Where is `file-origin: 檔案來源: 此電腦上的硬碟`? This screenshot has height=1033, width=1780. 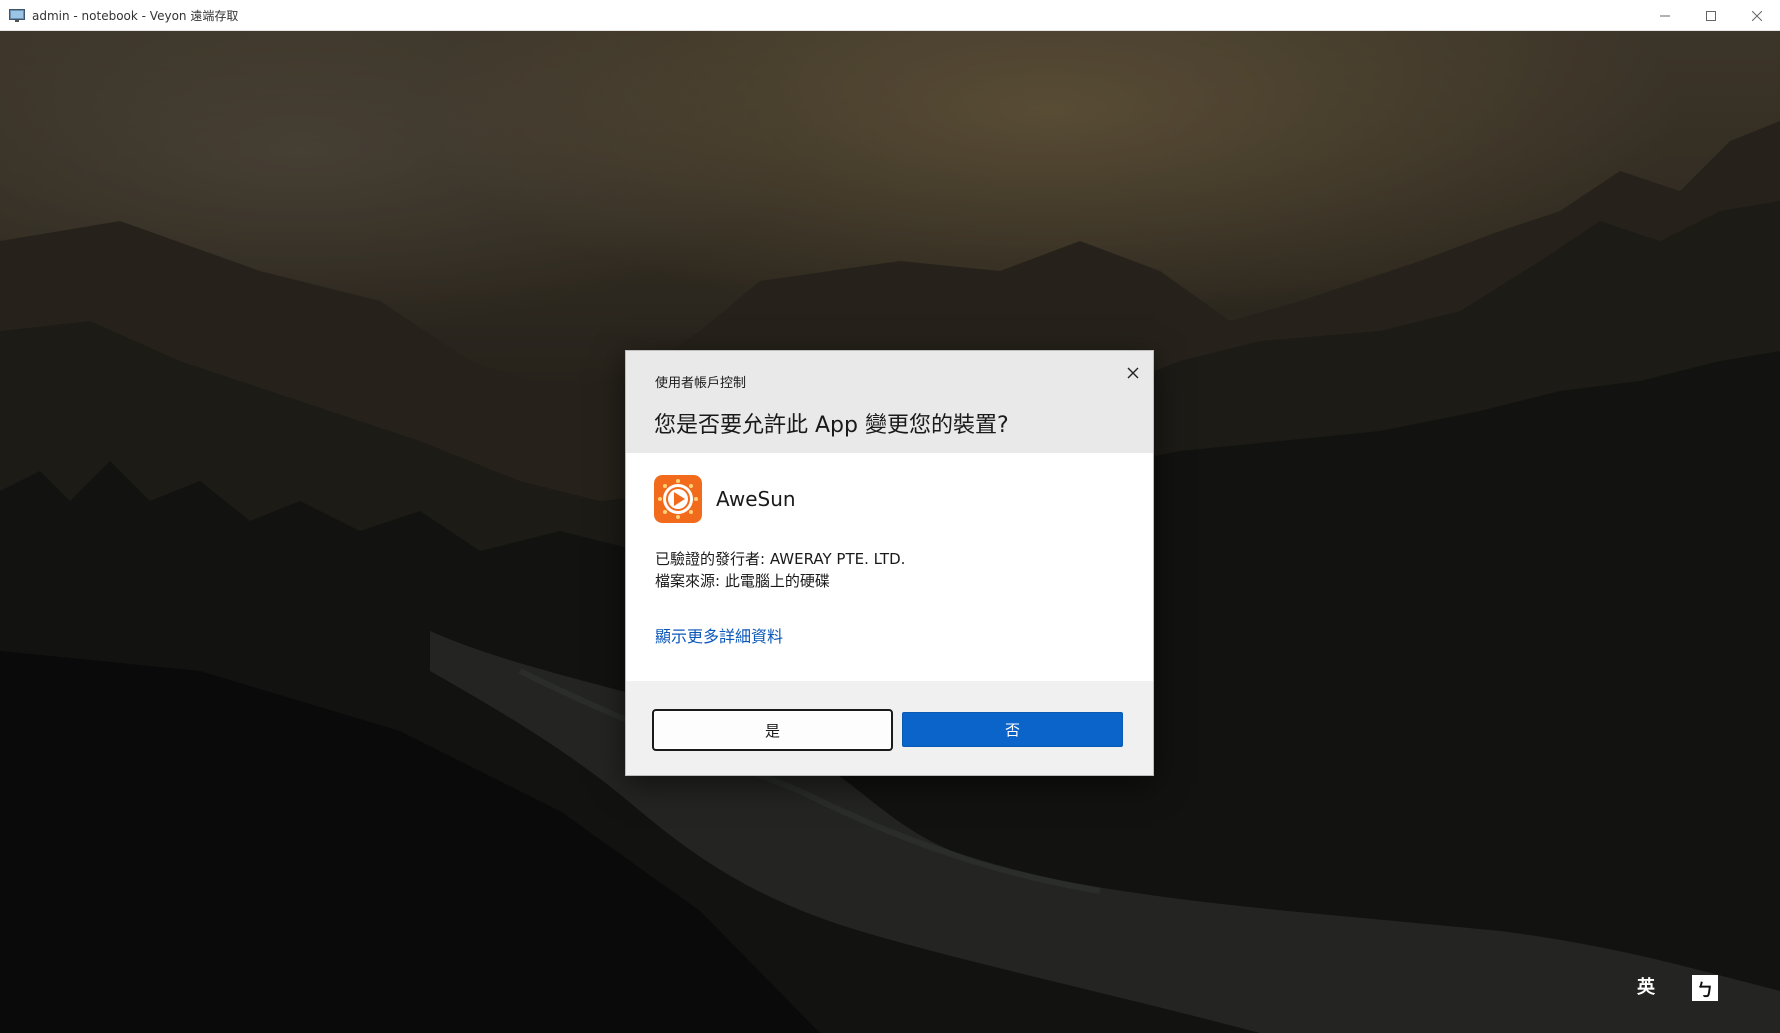
file-origin: 檔案來源: 此電腦上的硬碟 is located at coordinates (742, 581).